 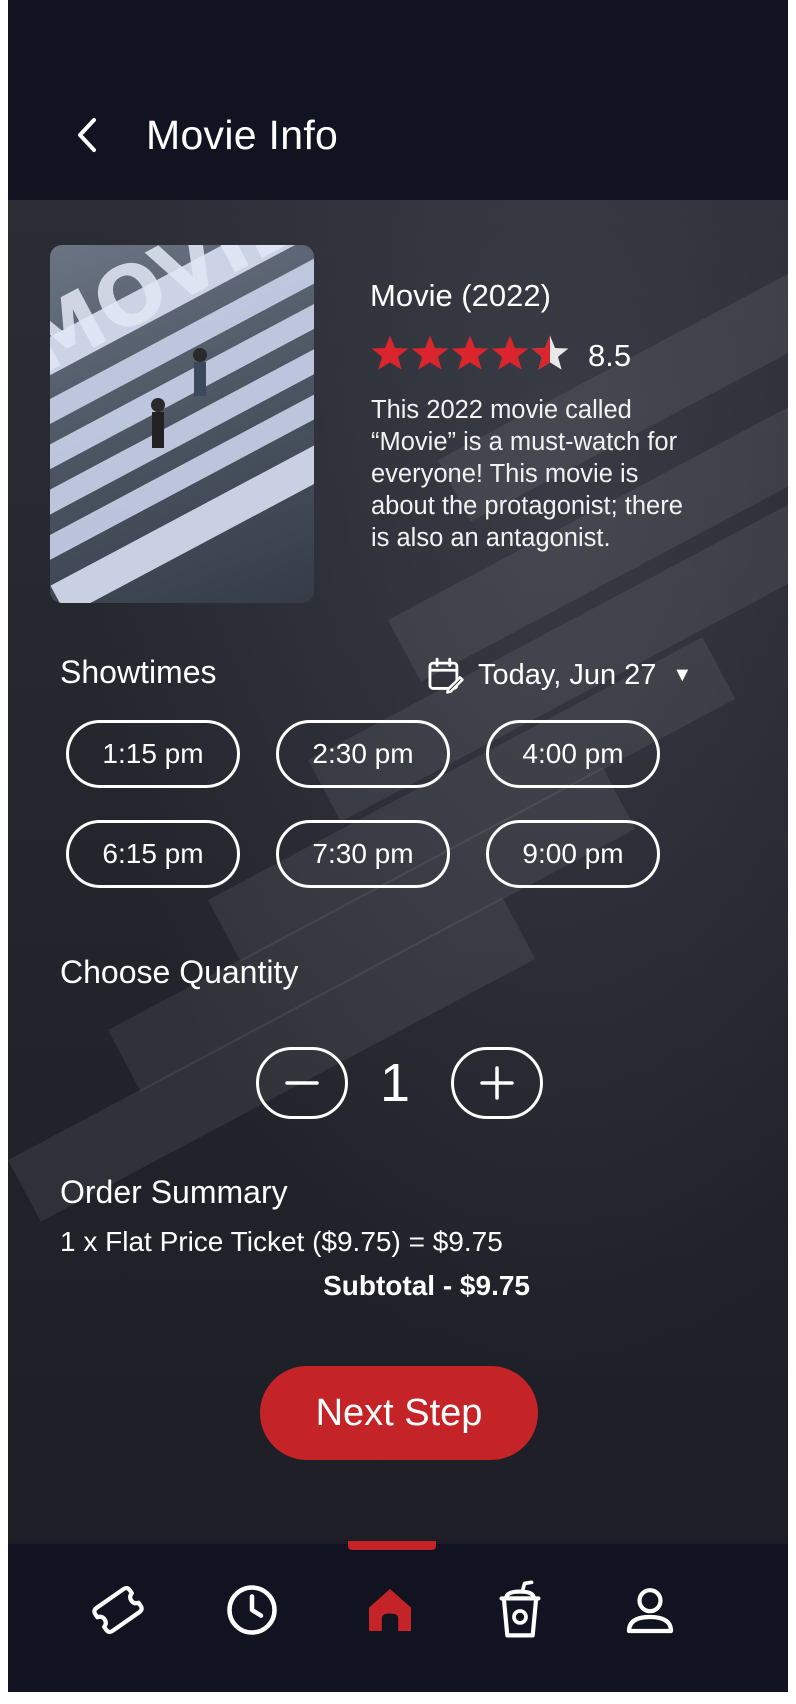 What do you see at coordinates (682, 674) in the screenshot?
I see `caret-down-icon: ▼` at bounding box center [682, 674].